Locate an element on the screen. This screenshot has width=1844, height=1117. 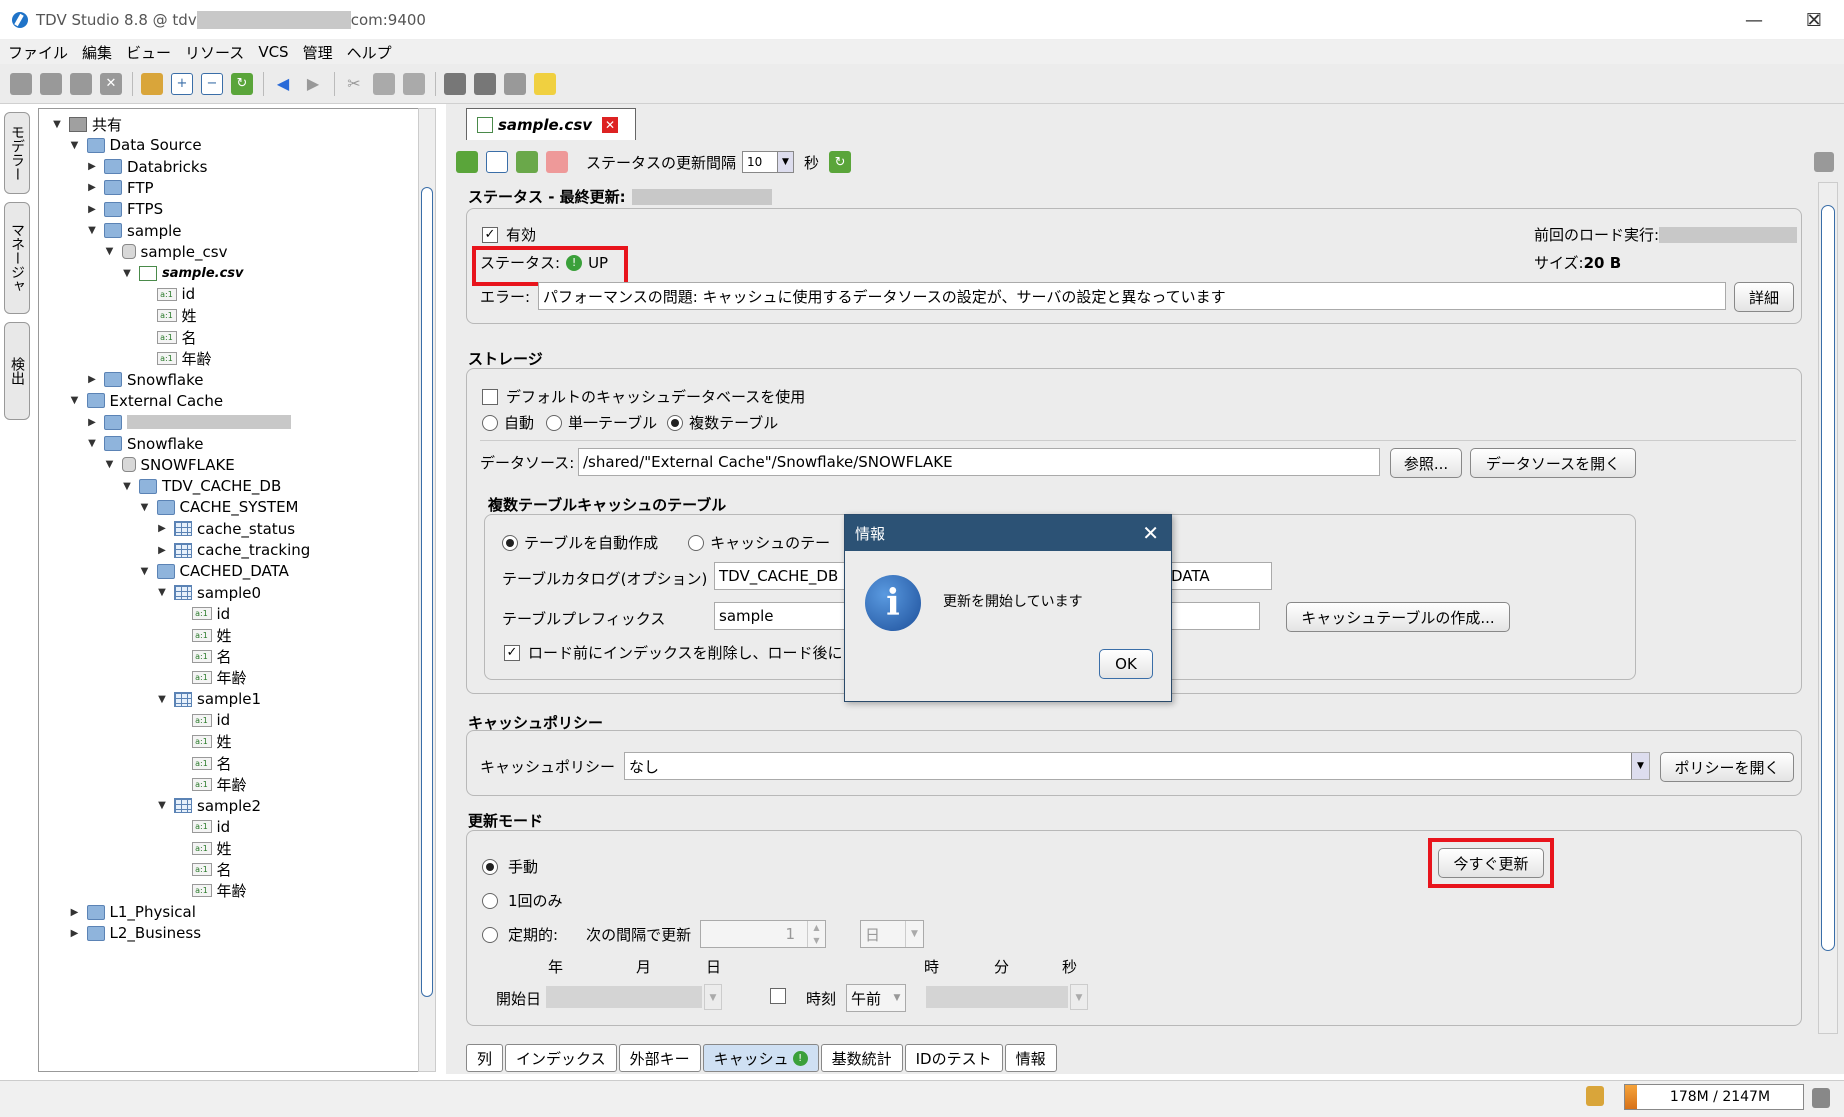
drop-index-row: ✓ ロード前にインデックスを削除し、ロード後に is located at coordinates (673, 652).